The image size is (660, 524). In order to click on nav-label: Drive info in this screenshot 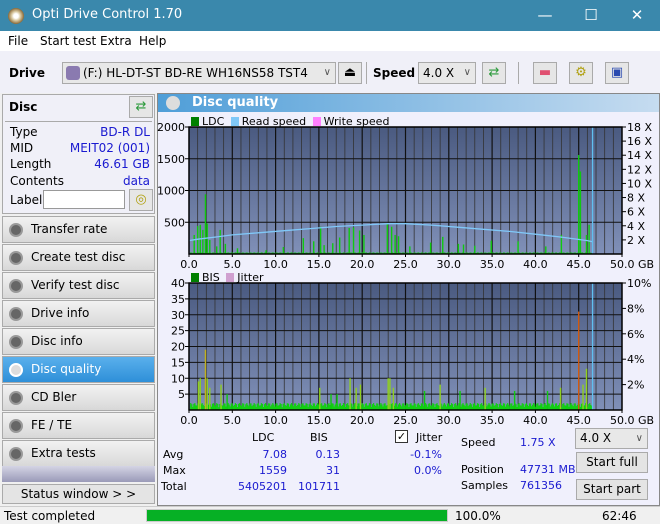, I will do `click(60, 313)`.